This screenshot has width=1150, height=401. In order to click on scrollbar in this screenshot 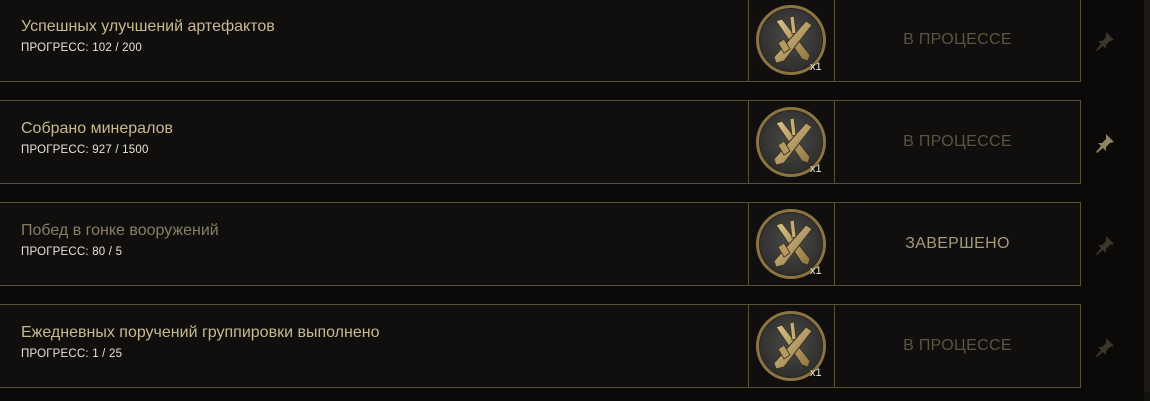, I will do `click(1147, 200)`.